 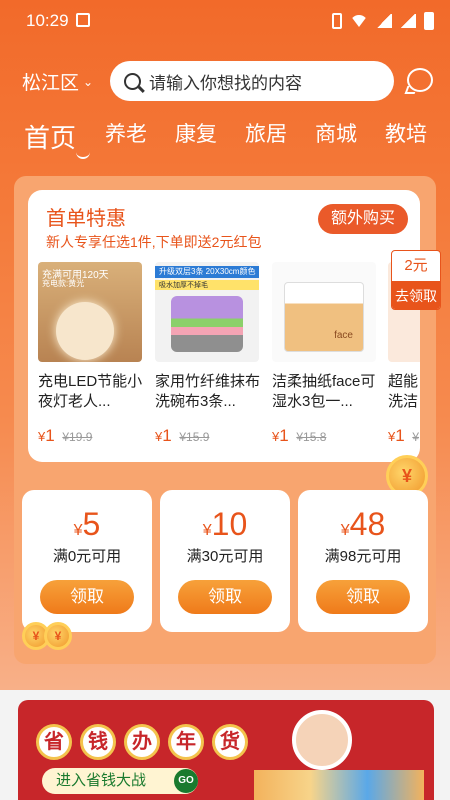 What do you see at coordinates (337, 21) in the screenshot?
I see `vibrate-icon` at bounding box center [337, 21].